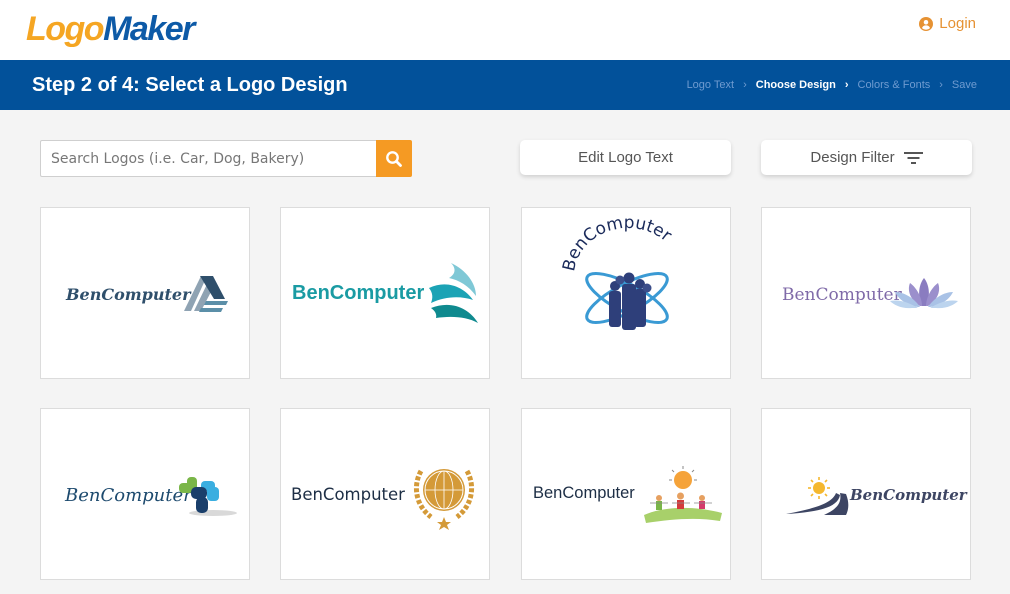 This screenshot has height=594, width=1010. What do you see at coordinates (817, 496) in the screenshot?
I see `sun-road-icon` at bounding box center [817, 496].